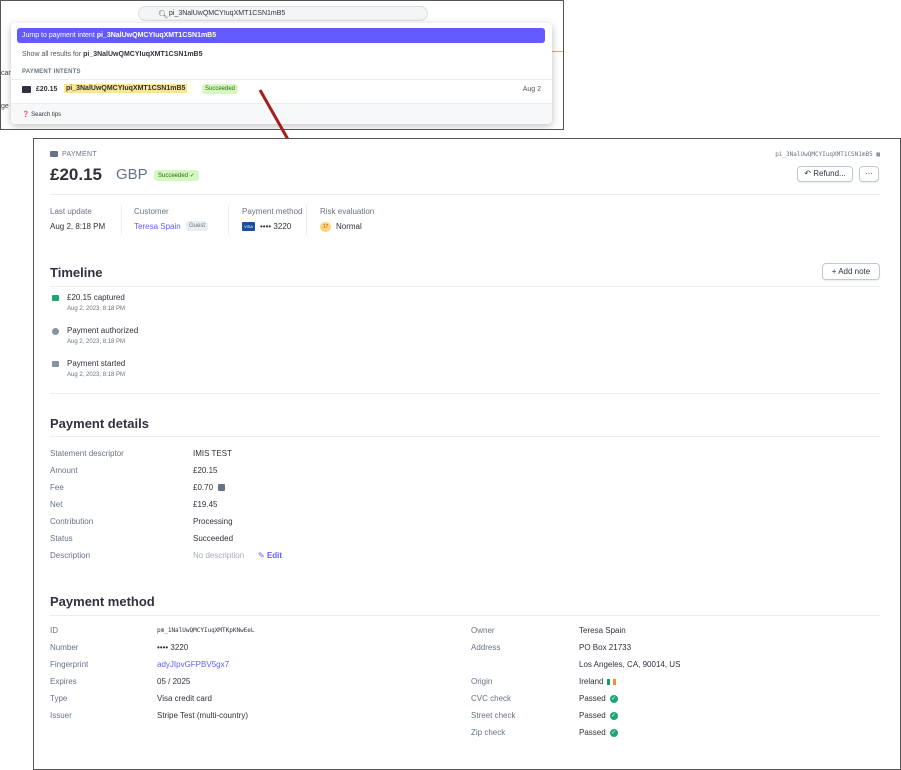 The width and height of the screenshot is (901, 770). What do you see at coordinates (103, 330) in the screenshot?
I see `timeline-event-title: Payment authorized` at bounding box center [103, 330].